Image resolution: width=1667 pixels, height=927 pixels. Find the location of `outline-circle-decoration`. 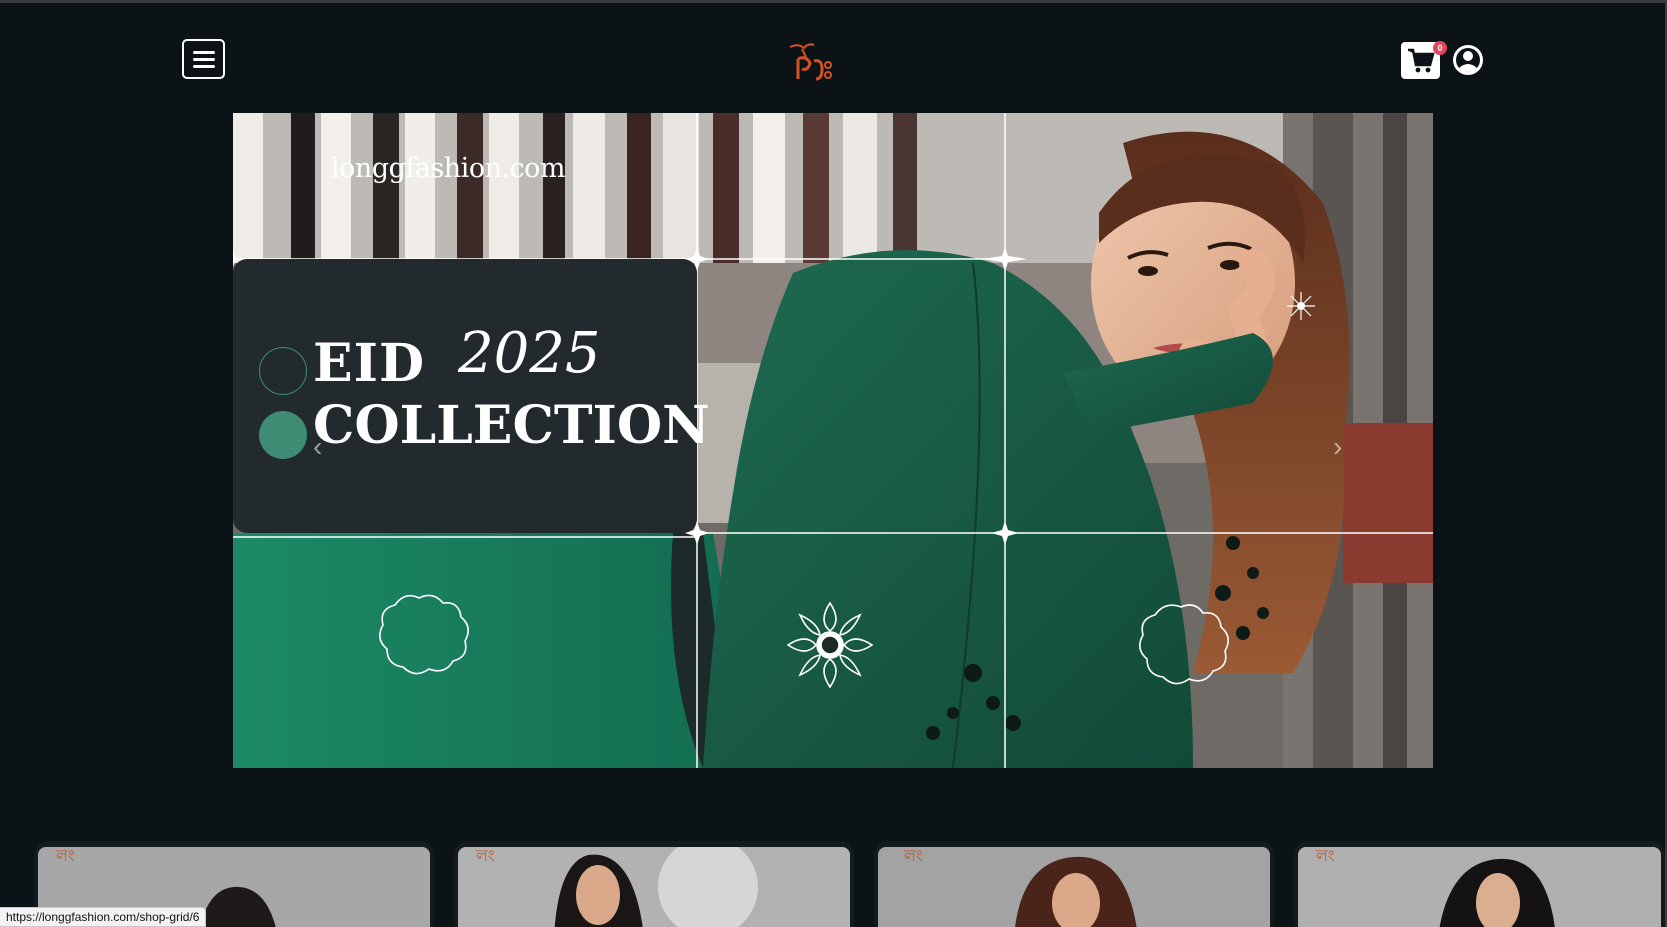

outline-circle-decoration is located at coordinates (283, 371).